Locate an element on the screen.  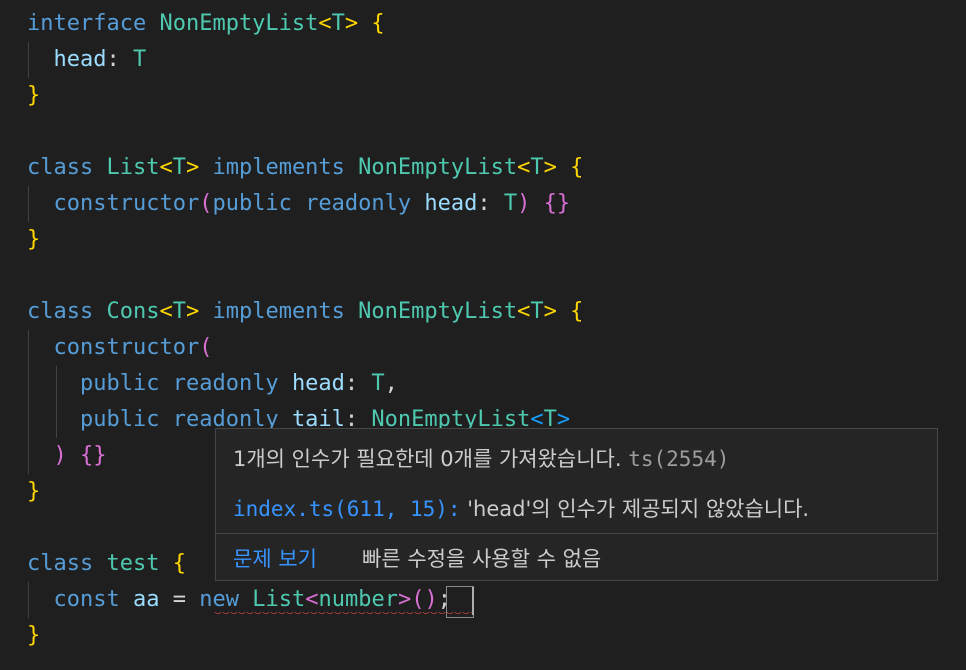
code-line-14: } is located at coordinates (33, 492).